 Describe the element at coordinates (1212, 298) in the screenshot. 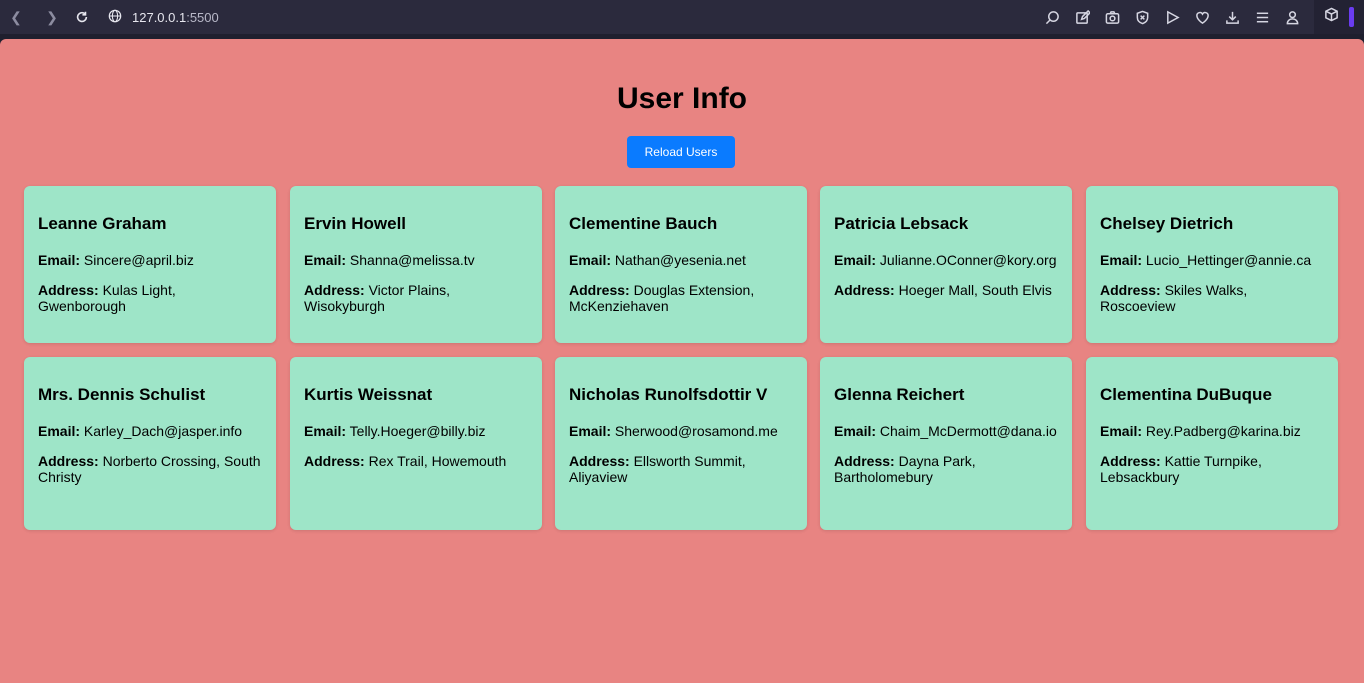

I see `user-address: Address: Skiles Walks, Roscoeview` at that location.